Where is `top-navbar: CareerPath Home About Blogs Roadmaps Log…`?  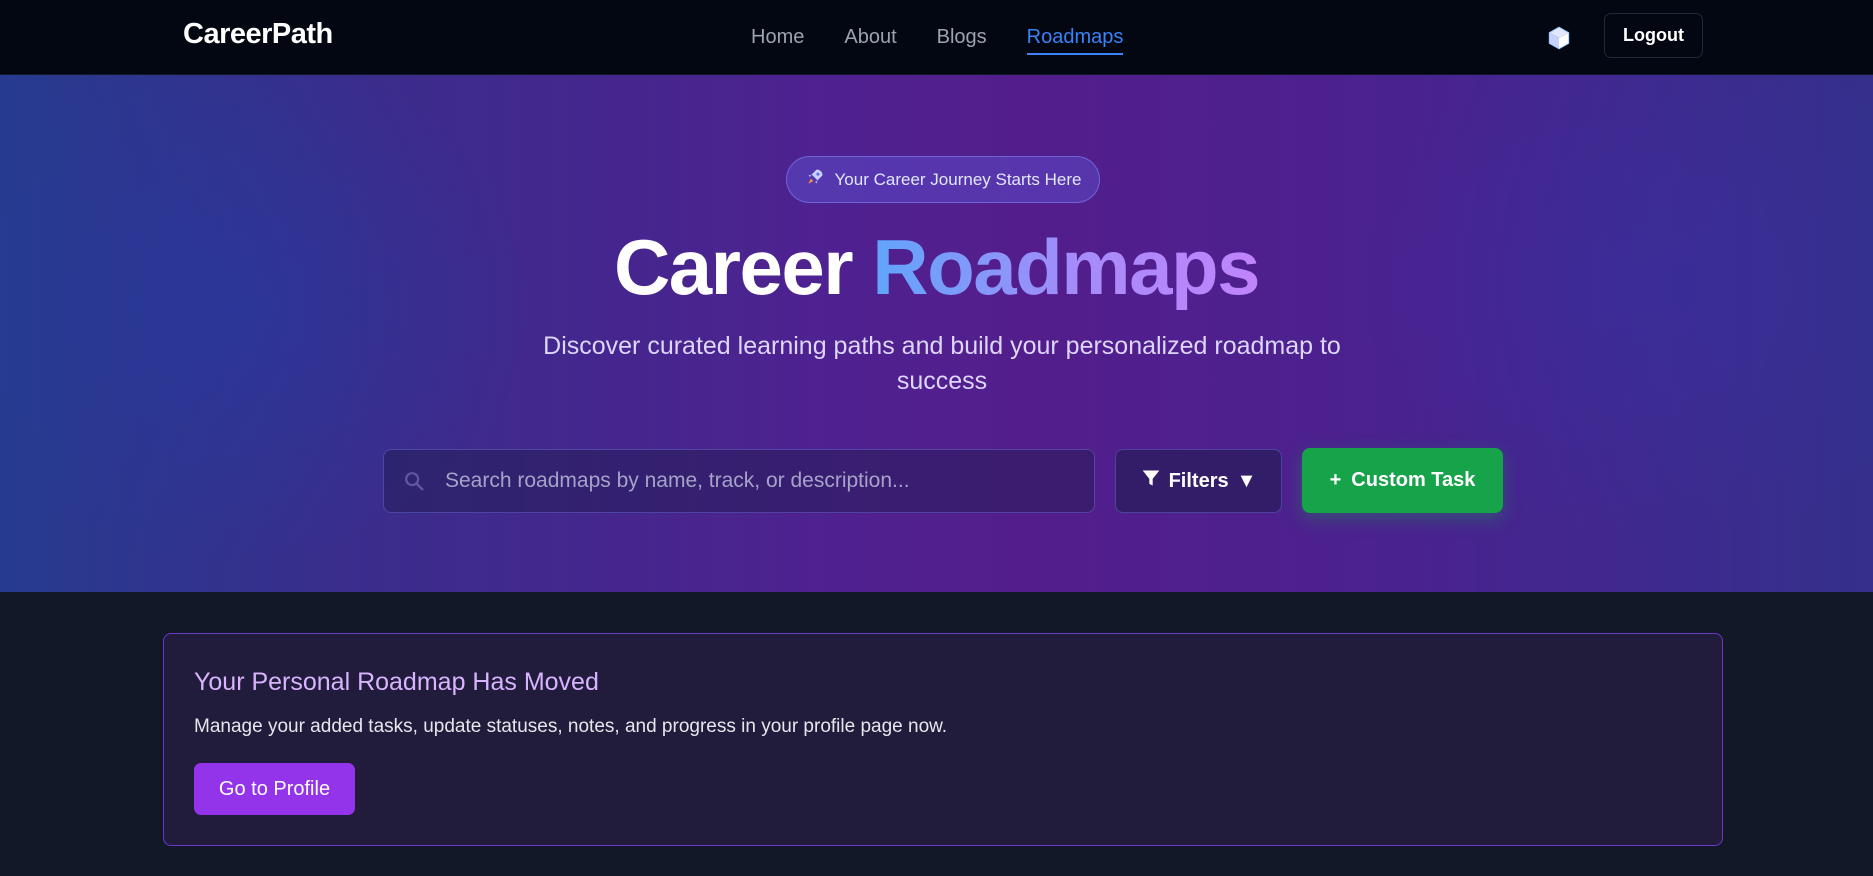
top-navbar: CareerPath Home About Blogs Roadmaps Log… is located at coordinates (936, 37).